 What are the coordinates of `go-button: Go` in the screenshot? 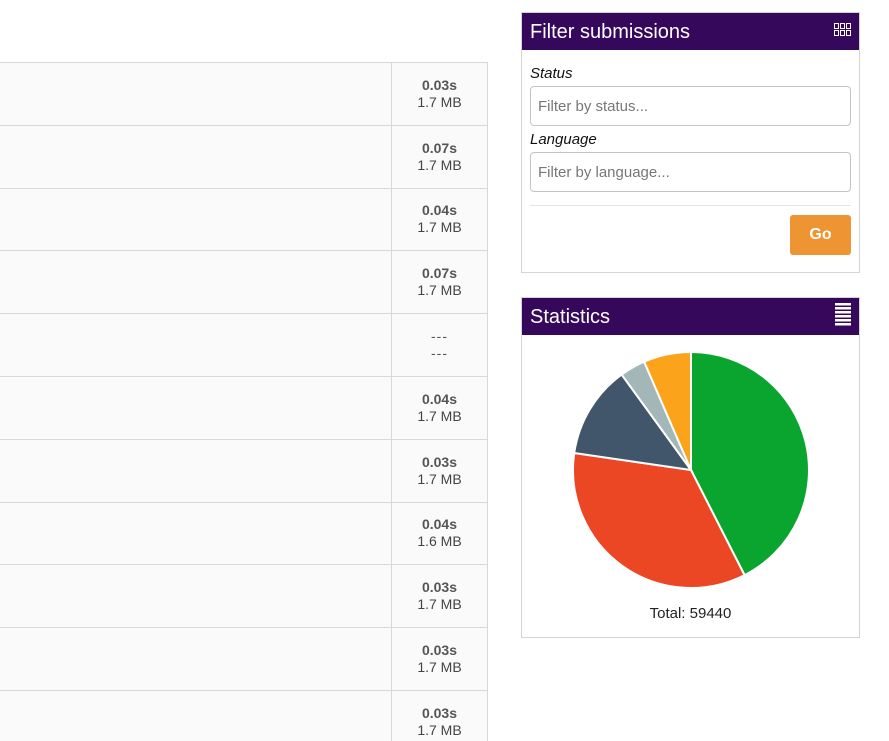 It's located at (820, 235).